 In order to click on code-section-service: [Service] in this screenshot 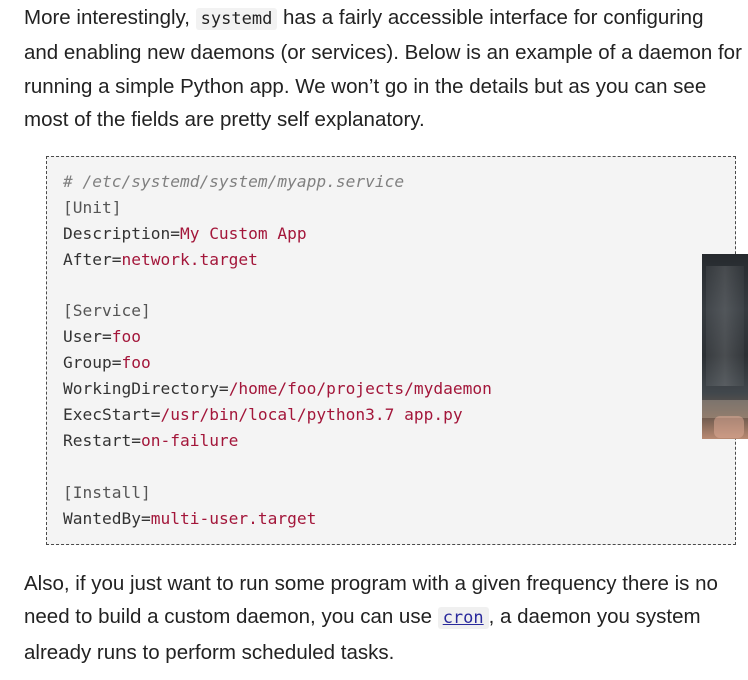, I will do `click(107, 311)`.